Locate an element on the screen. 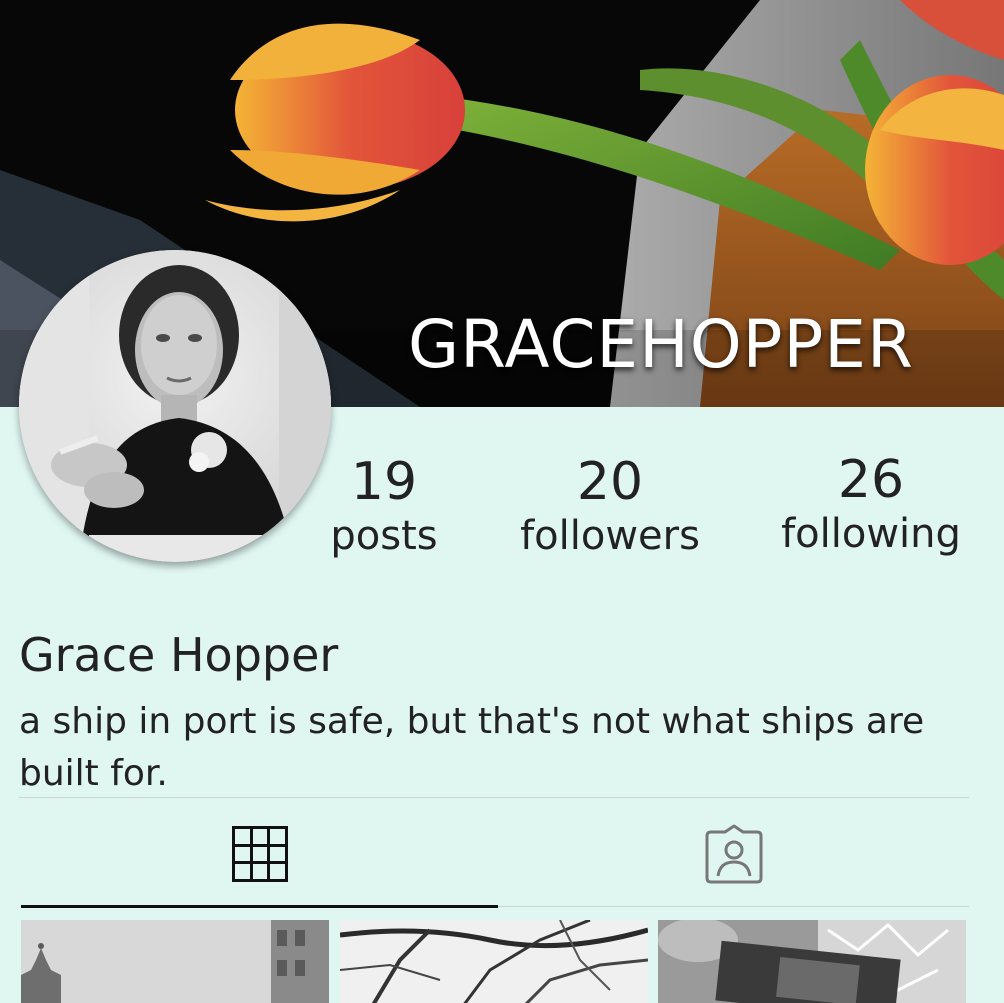 The image size is (1004, 1003). followers-count: 20 is located at coordinates (610, 482).